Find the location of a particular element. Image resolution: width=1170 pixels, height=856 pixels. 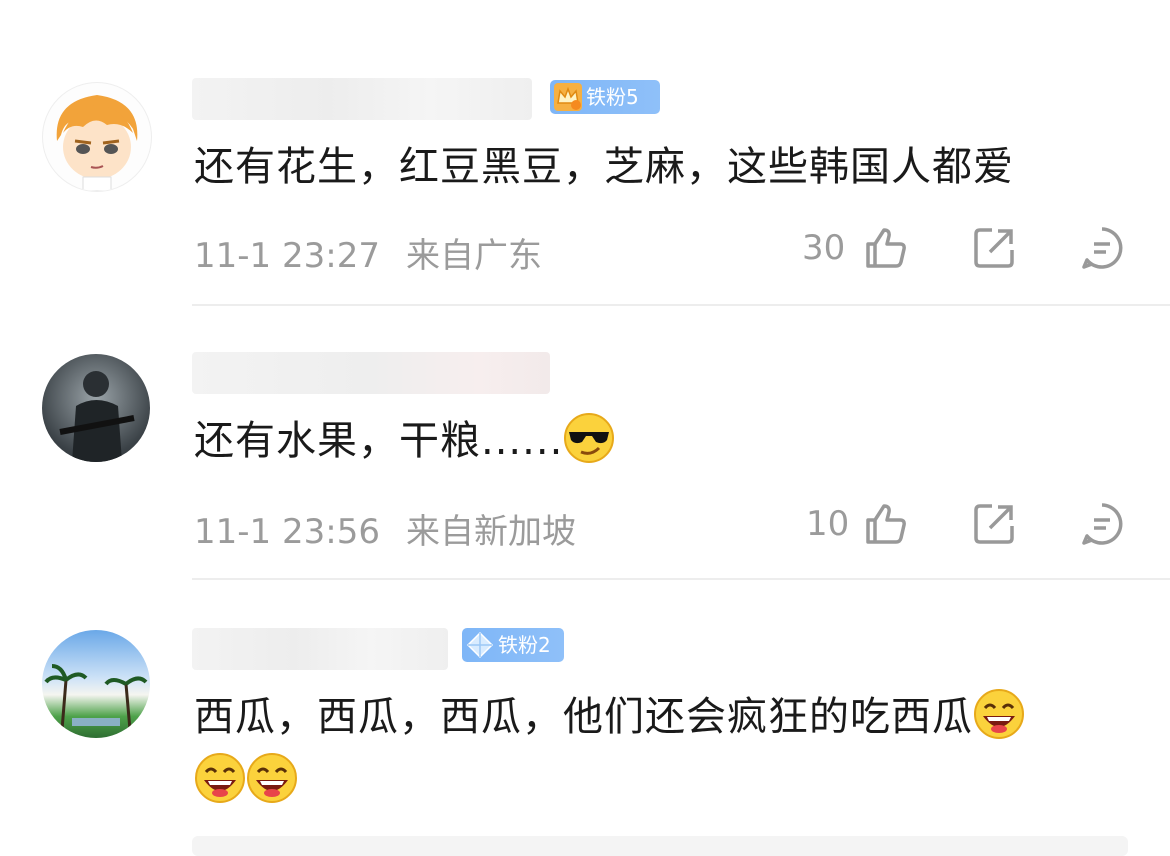

fan-badge: 铁粉5 is located at coordinates (605, 97).